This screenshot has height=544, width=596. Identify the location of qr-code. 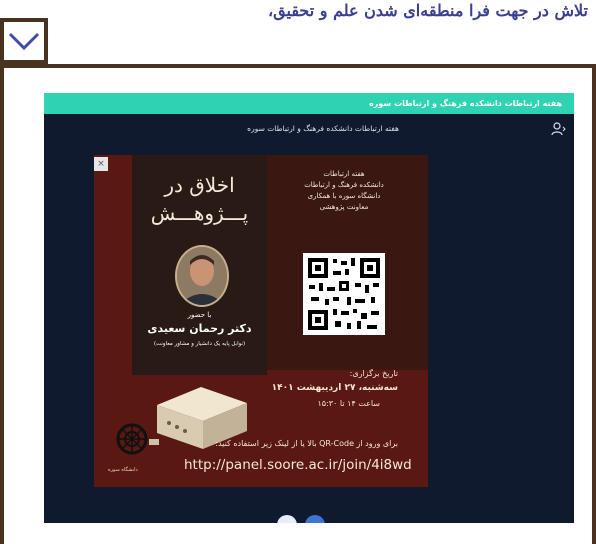
(344, 294).